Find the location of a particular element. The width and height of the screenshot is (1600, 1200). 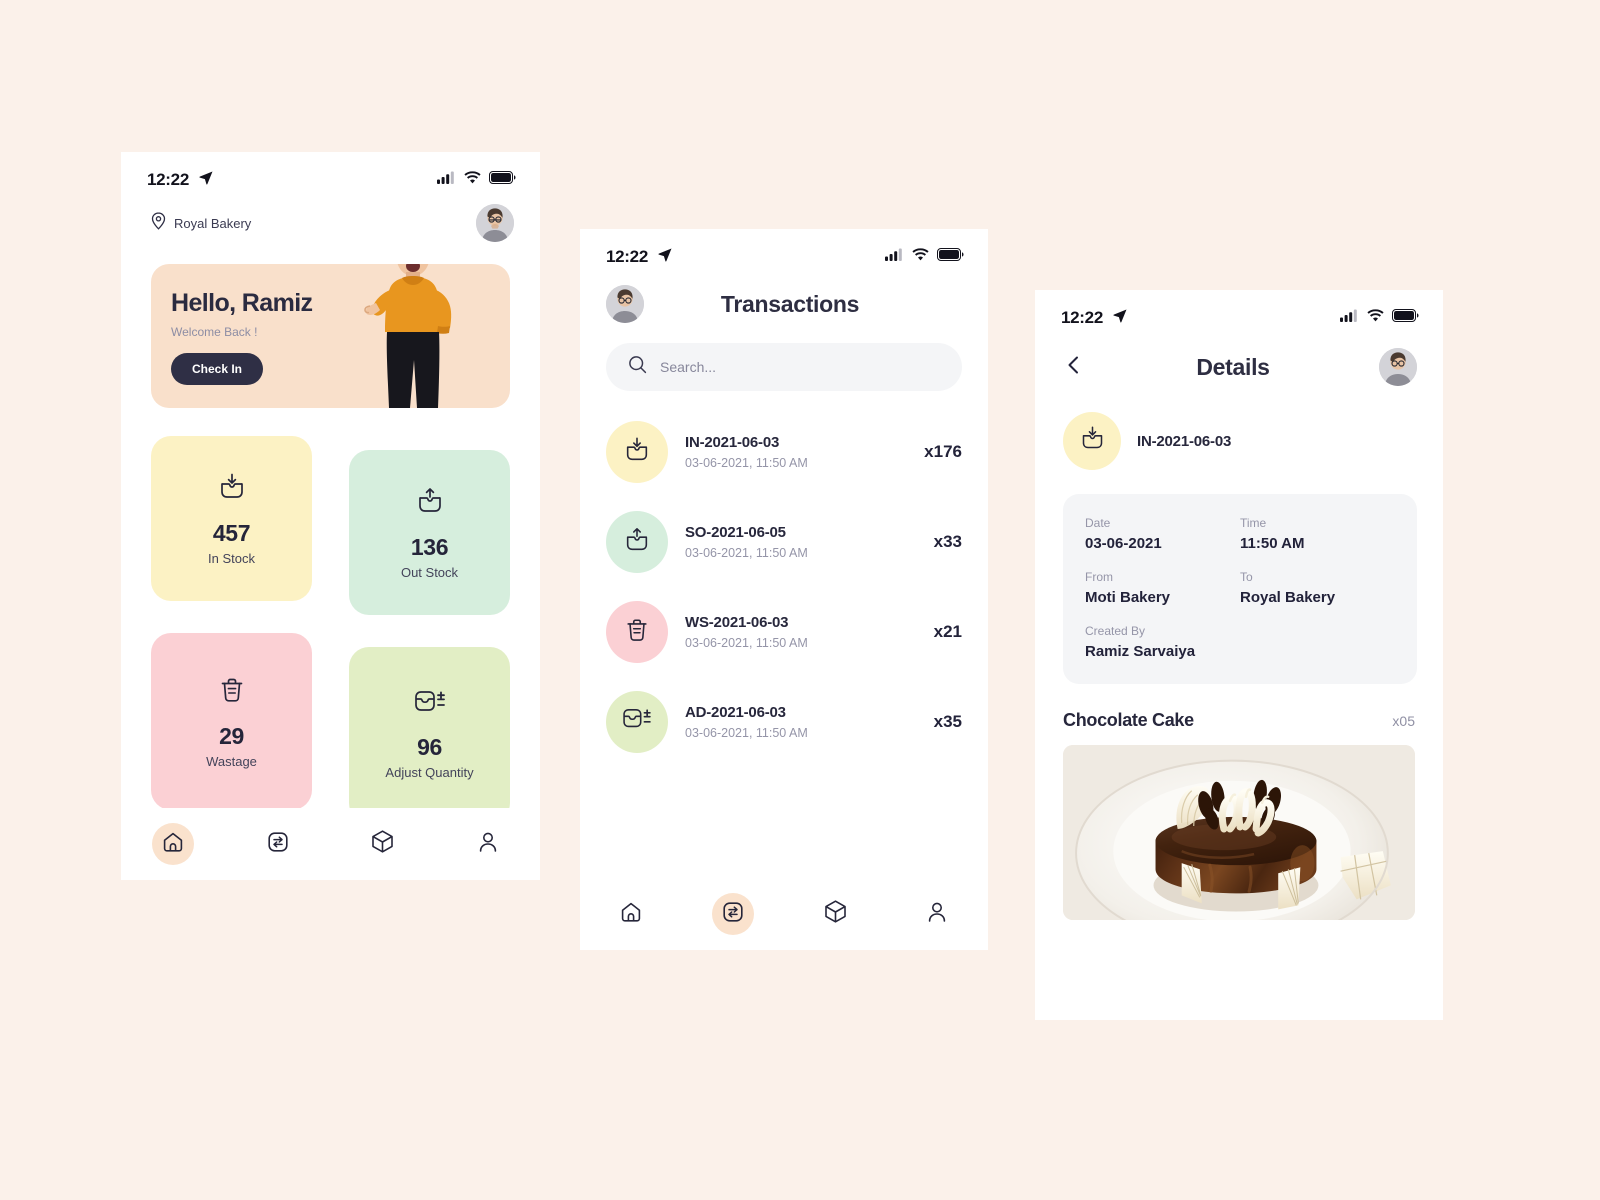

info-row-created-by: Created By Ramiz Sarvaiya is located at coordinates (1240, 642).